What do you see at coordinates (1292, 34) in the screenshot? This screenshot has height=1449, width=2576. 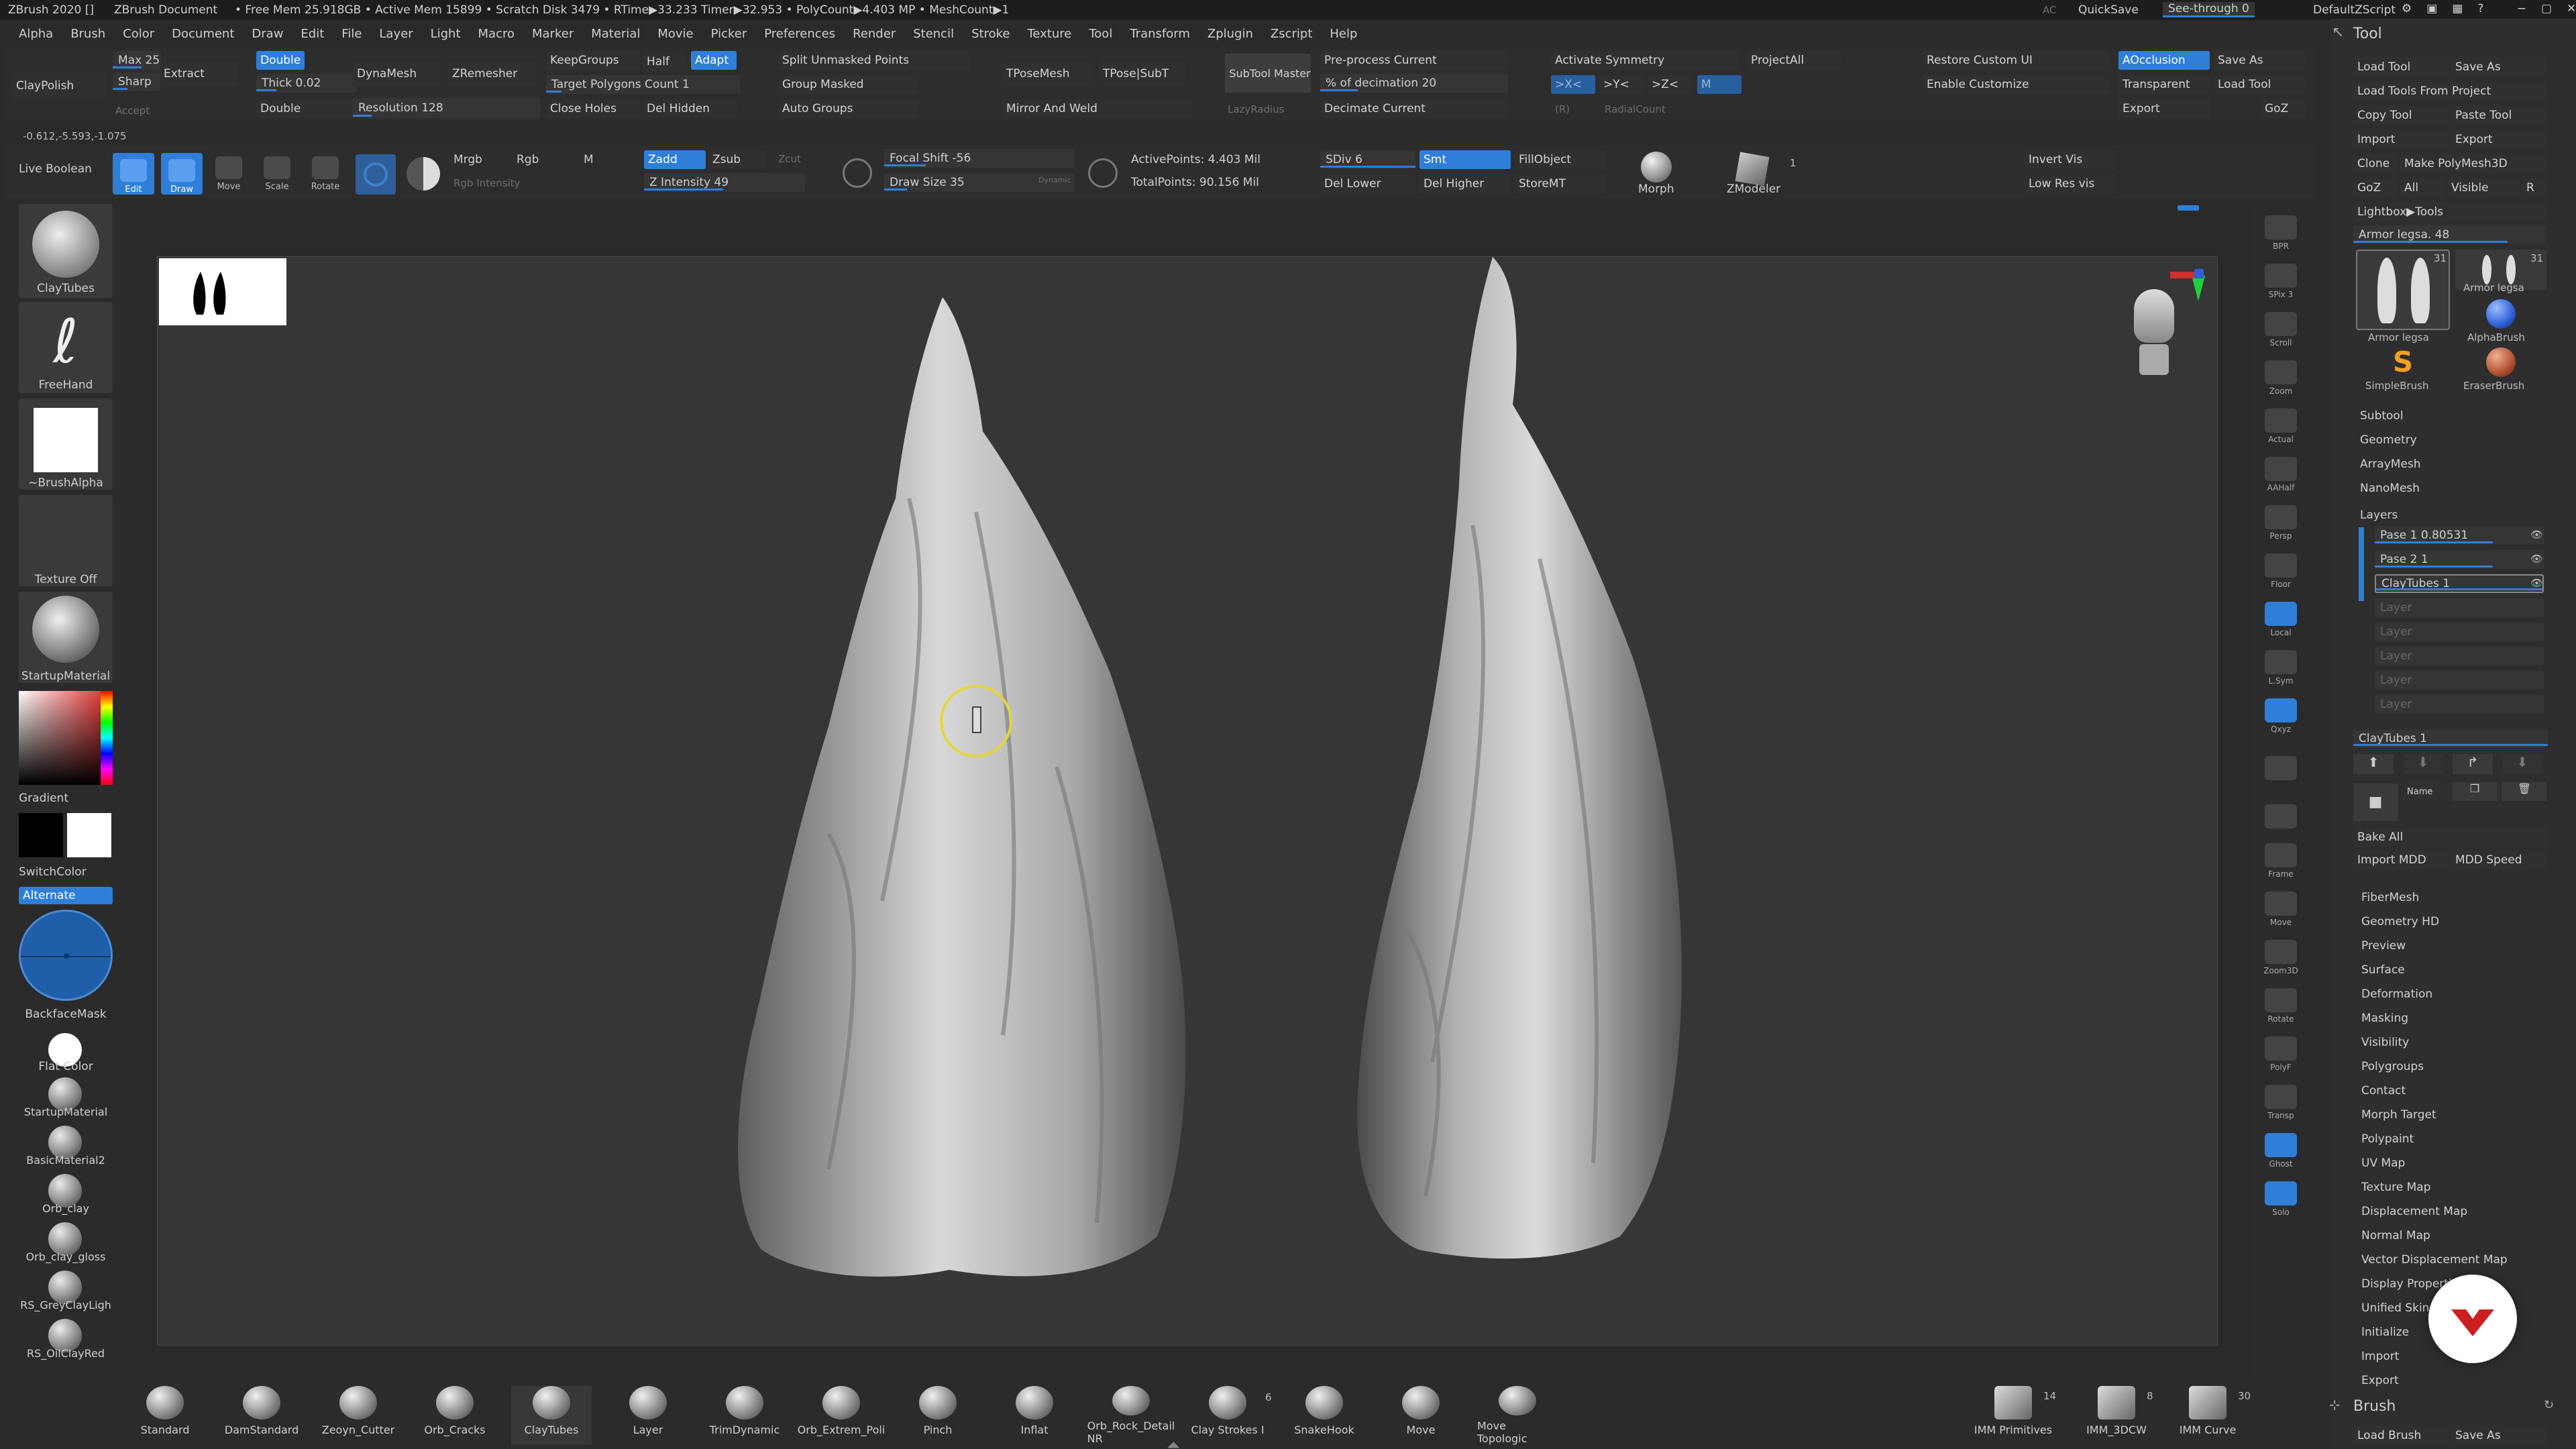 I see `menu-zscript: Zscript` at bounding box center [1292, 34].